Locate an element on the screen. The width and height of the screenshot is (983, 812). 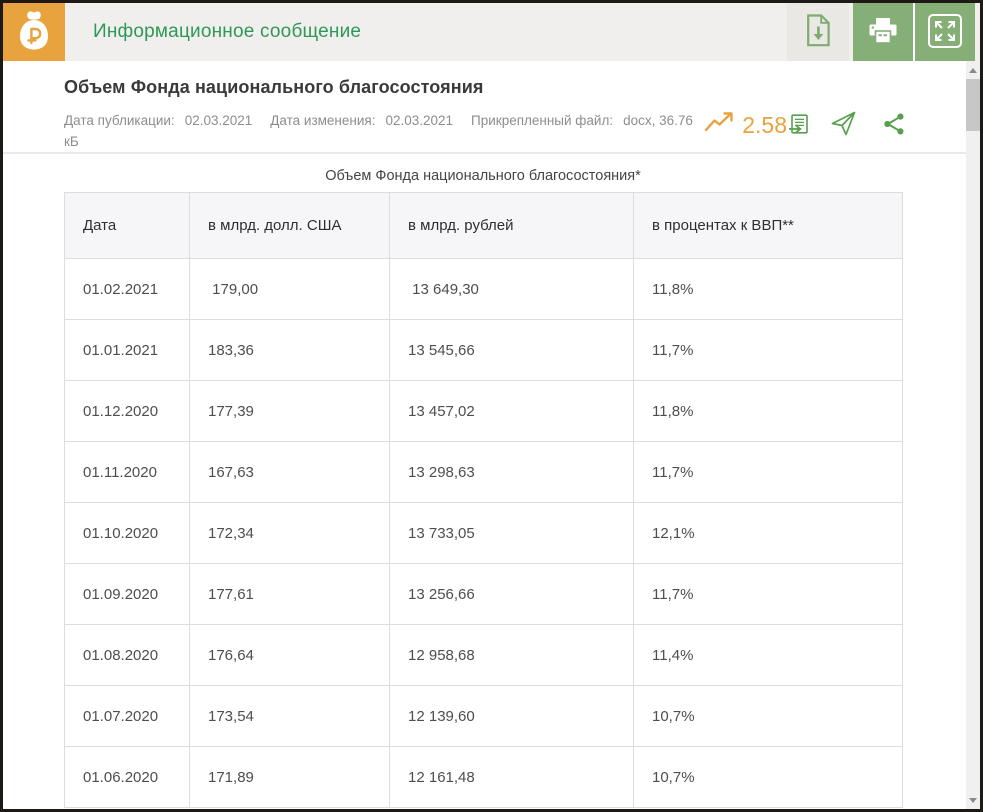
table-cell: 183,36 is located at coordinates (289, 350).